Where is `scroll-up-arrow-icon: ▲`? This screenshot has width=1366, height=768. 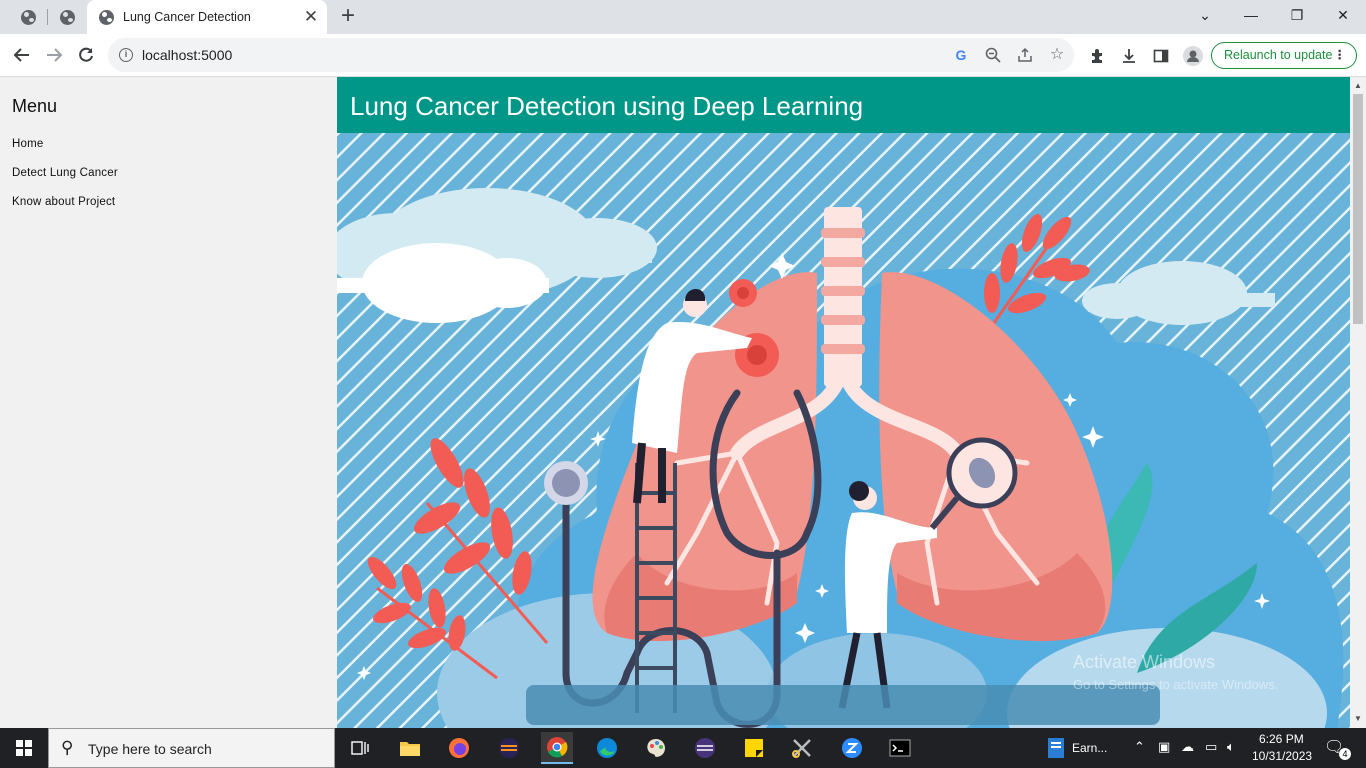
scroll-up-arrow-icon: ▲ is located at coordinates (1358, 85).